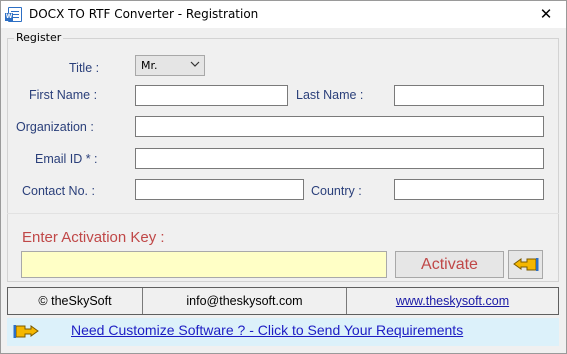 The height and width of the screenshot is (354, 567). What do you see at coordinates (149, 65) in the screenshot?
I see `title-select-value: Mr.` at bounding box center [149, 65].